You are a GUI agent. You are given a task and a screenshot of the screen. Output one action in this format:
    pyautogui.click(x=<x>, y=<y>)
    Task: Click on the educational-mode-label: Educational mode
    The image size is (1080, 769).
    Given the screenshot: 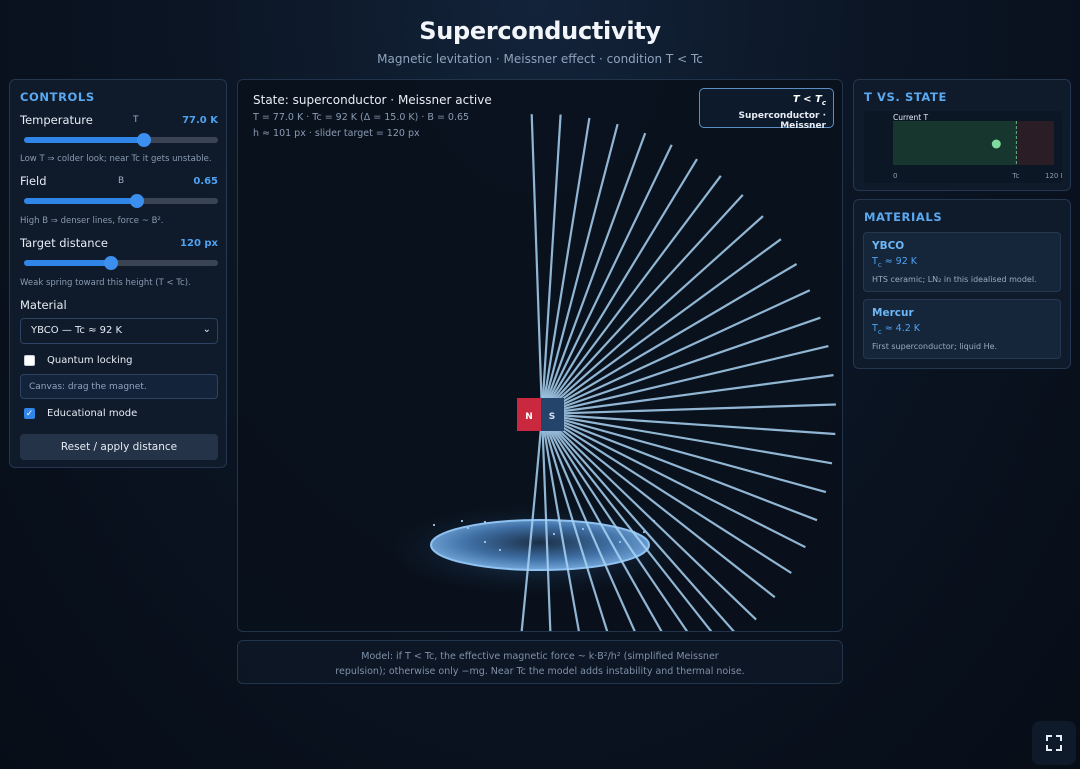 What is the action you would take?
    pyautogui.click(x=92, y=413)
    